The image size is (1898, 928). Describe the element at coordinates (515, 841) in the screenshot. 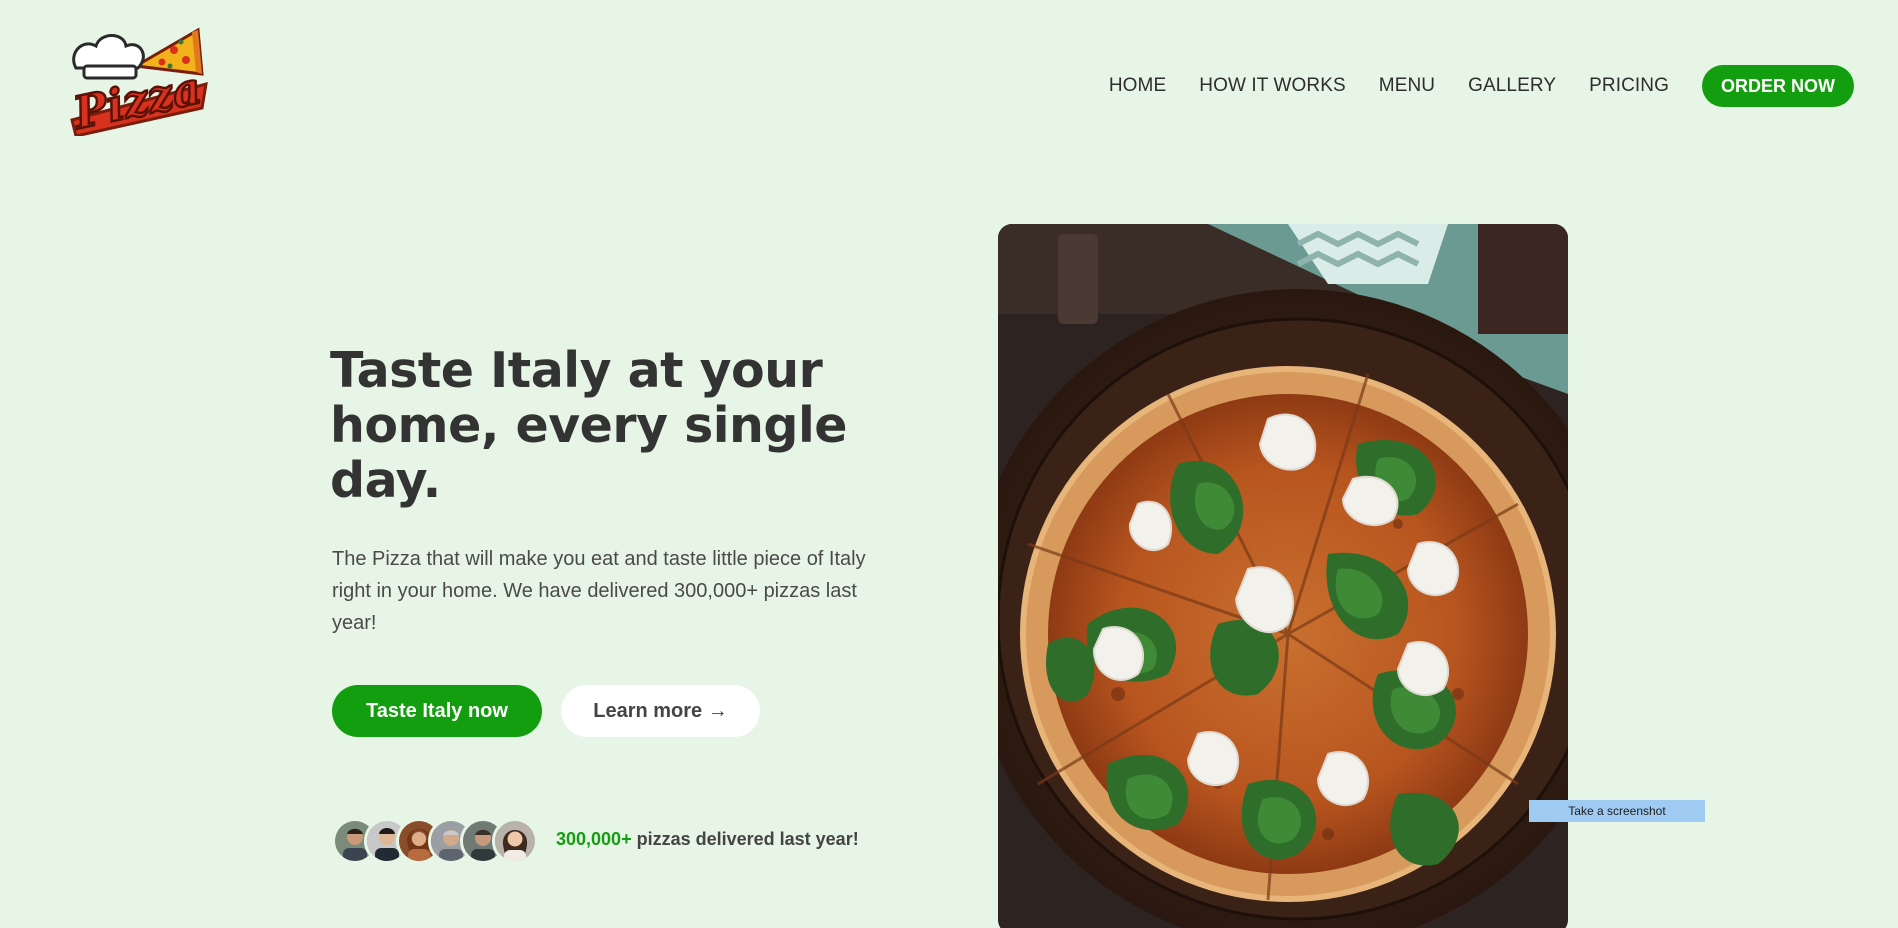

I see `avatar` at that location.